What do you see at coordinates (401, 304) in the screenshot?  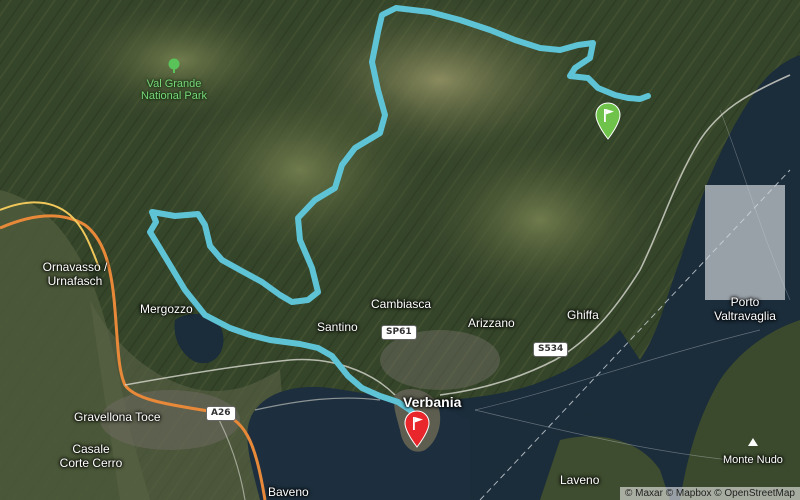 I see `label-cambiasca: Cambiasca` at bounding box center [401, 304].